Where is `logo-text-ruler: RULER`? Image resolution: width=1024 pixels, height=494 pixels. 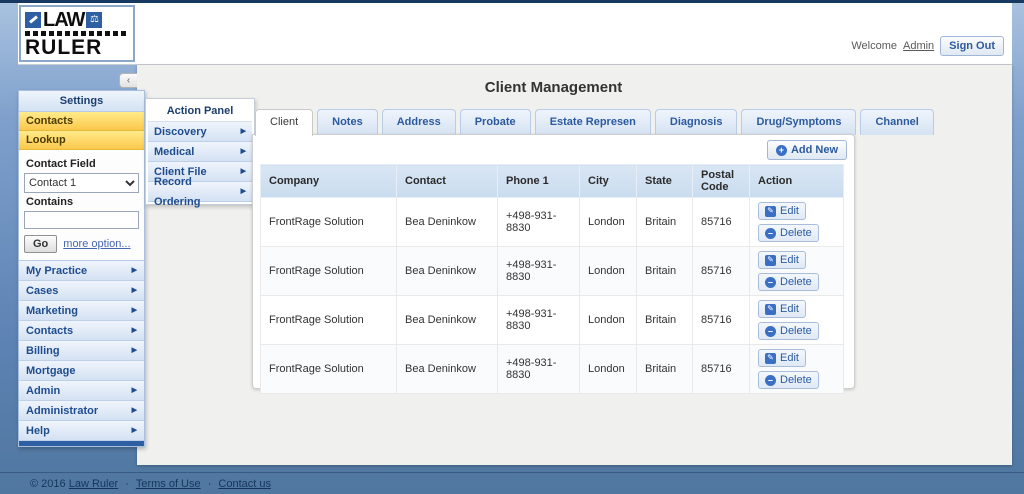 logo-text-ruler: RULER is located at coordinates (64, 47).